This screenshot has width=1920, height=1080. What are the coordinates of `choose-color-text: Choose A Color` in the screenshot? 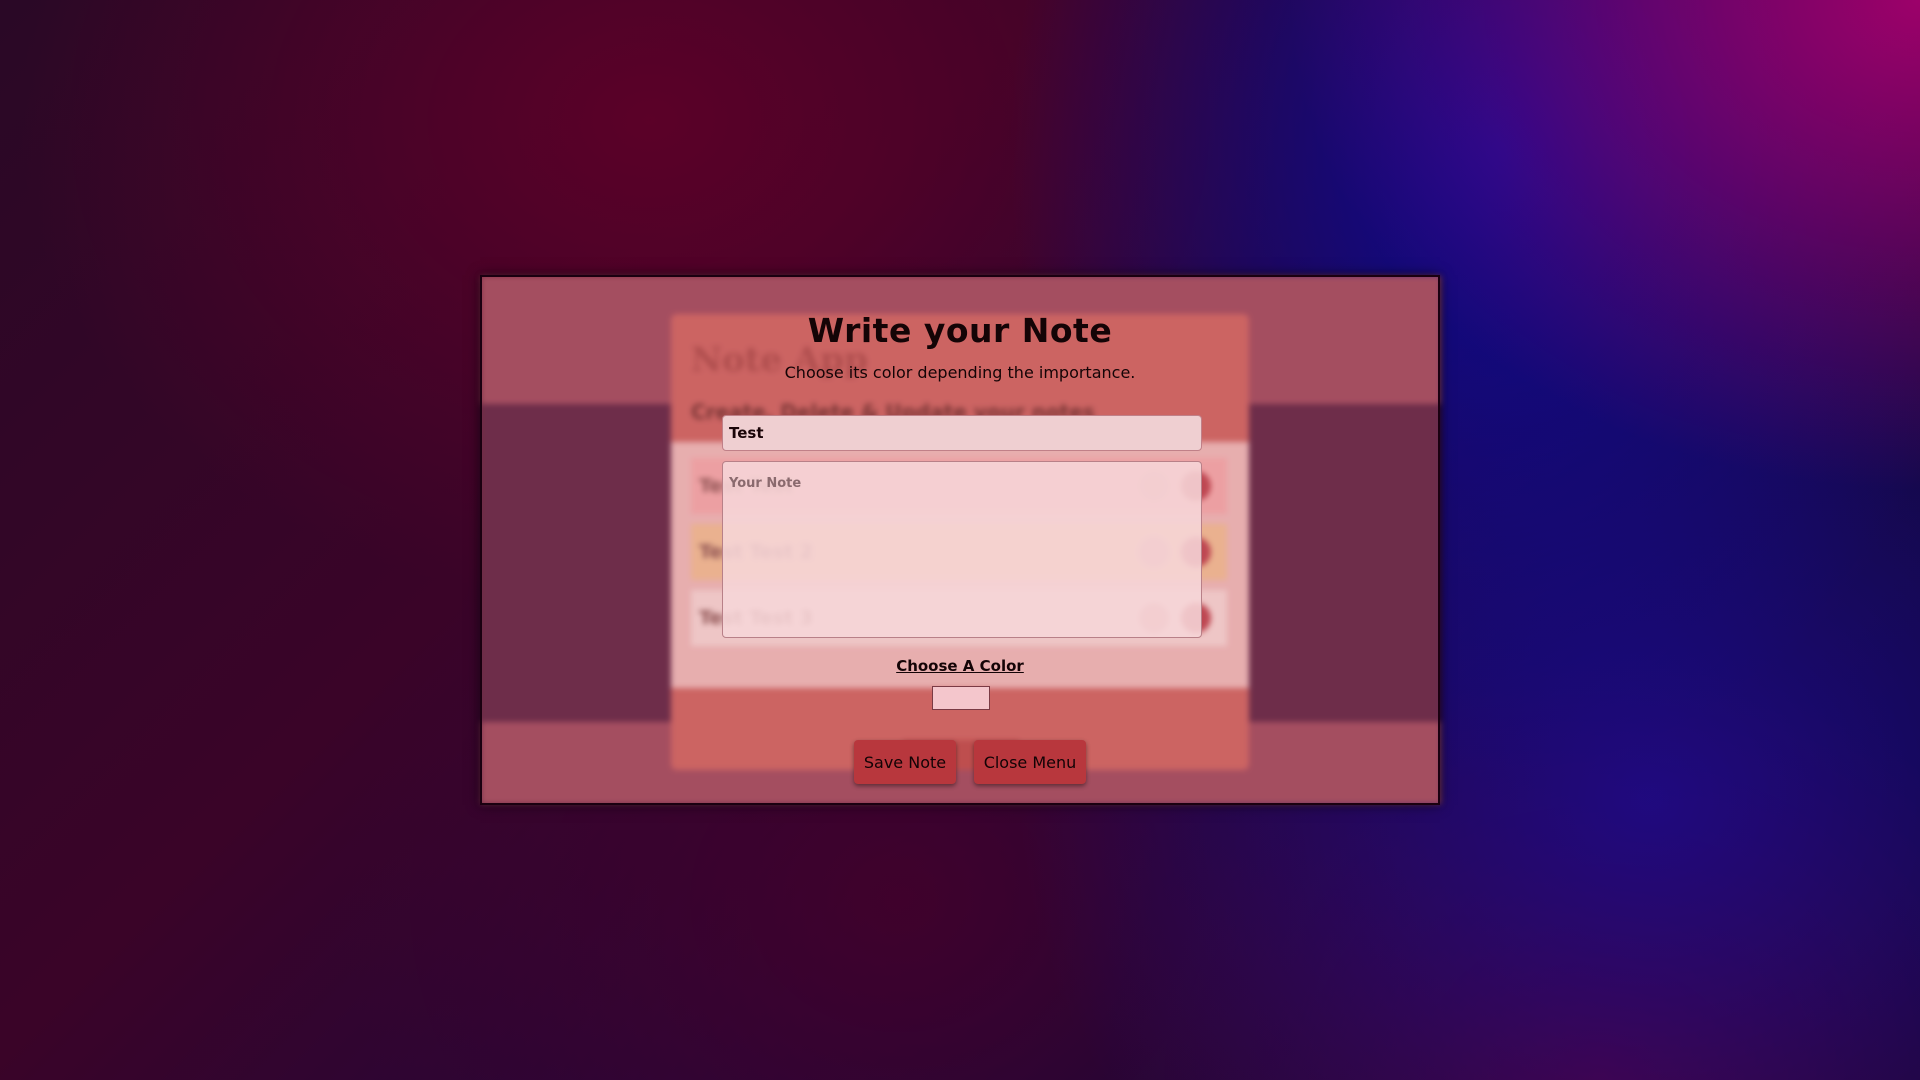 It's located at (960, 666).